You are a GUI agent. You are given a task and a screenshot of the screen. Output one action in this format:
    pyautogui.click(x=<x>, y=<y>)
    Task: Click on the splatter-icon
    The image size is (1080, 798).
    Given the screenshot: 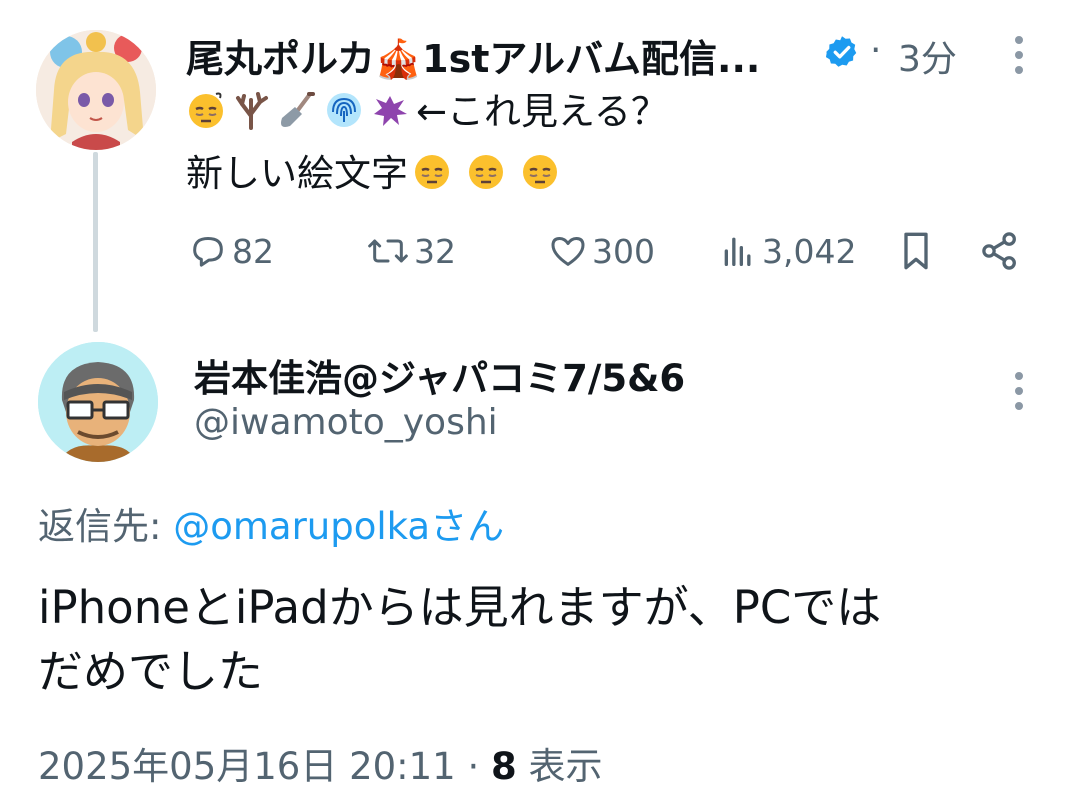 What is the action you would take?
    pyautogui.click(x=390, y=110)
    